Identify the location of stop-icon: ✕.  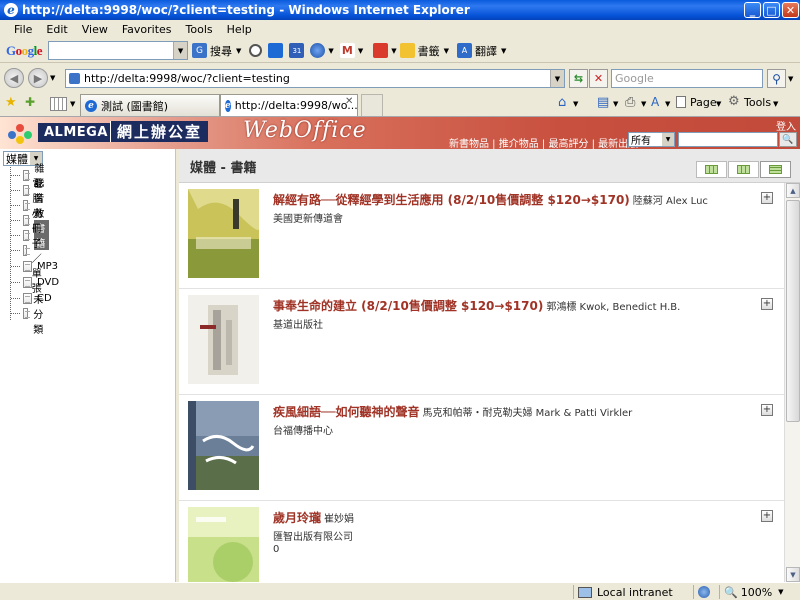
(598, 78).